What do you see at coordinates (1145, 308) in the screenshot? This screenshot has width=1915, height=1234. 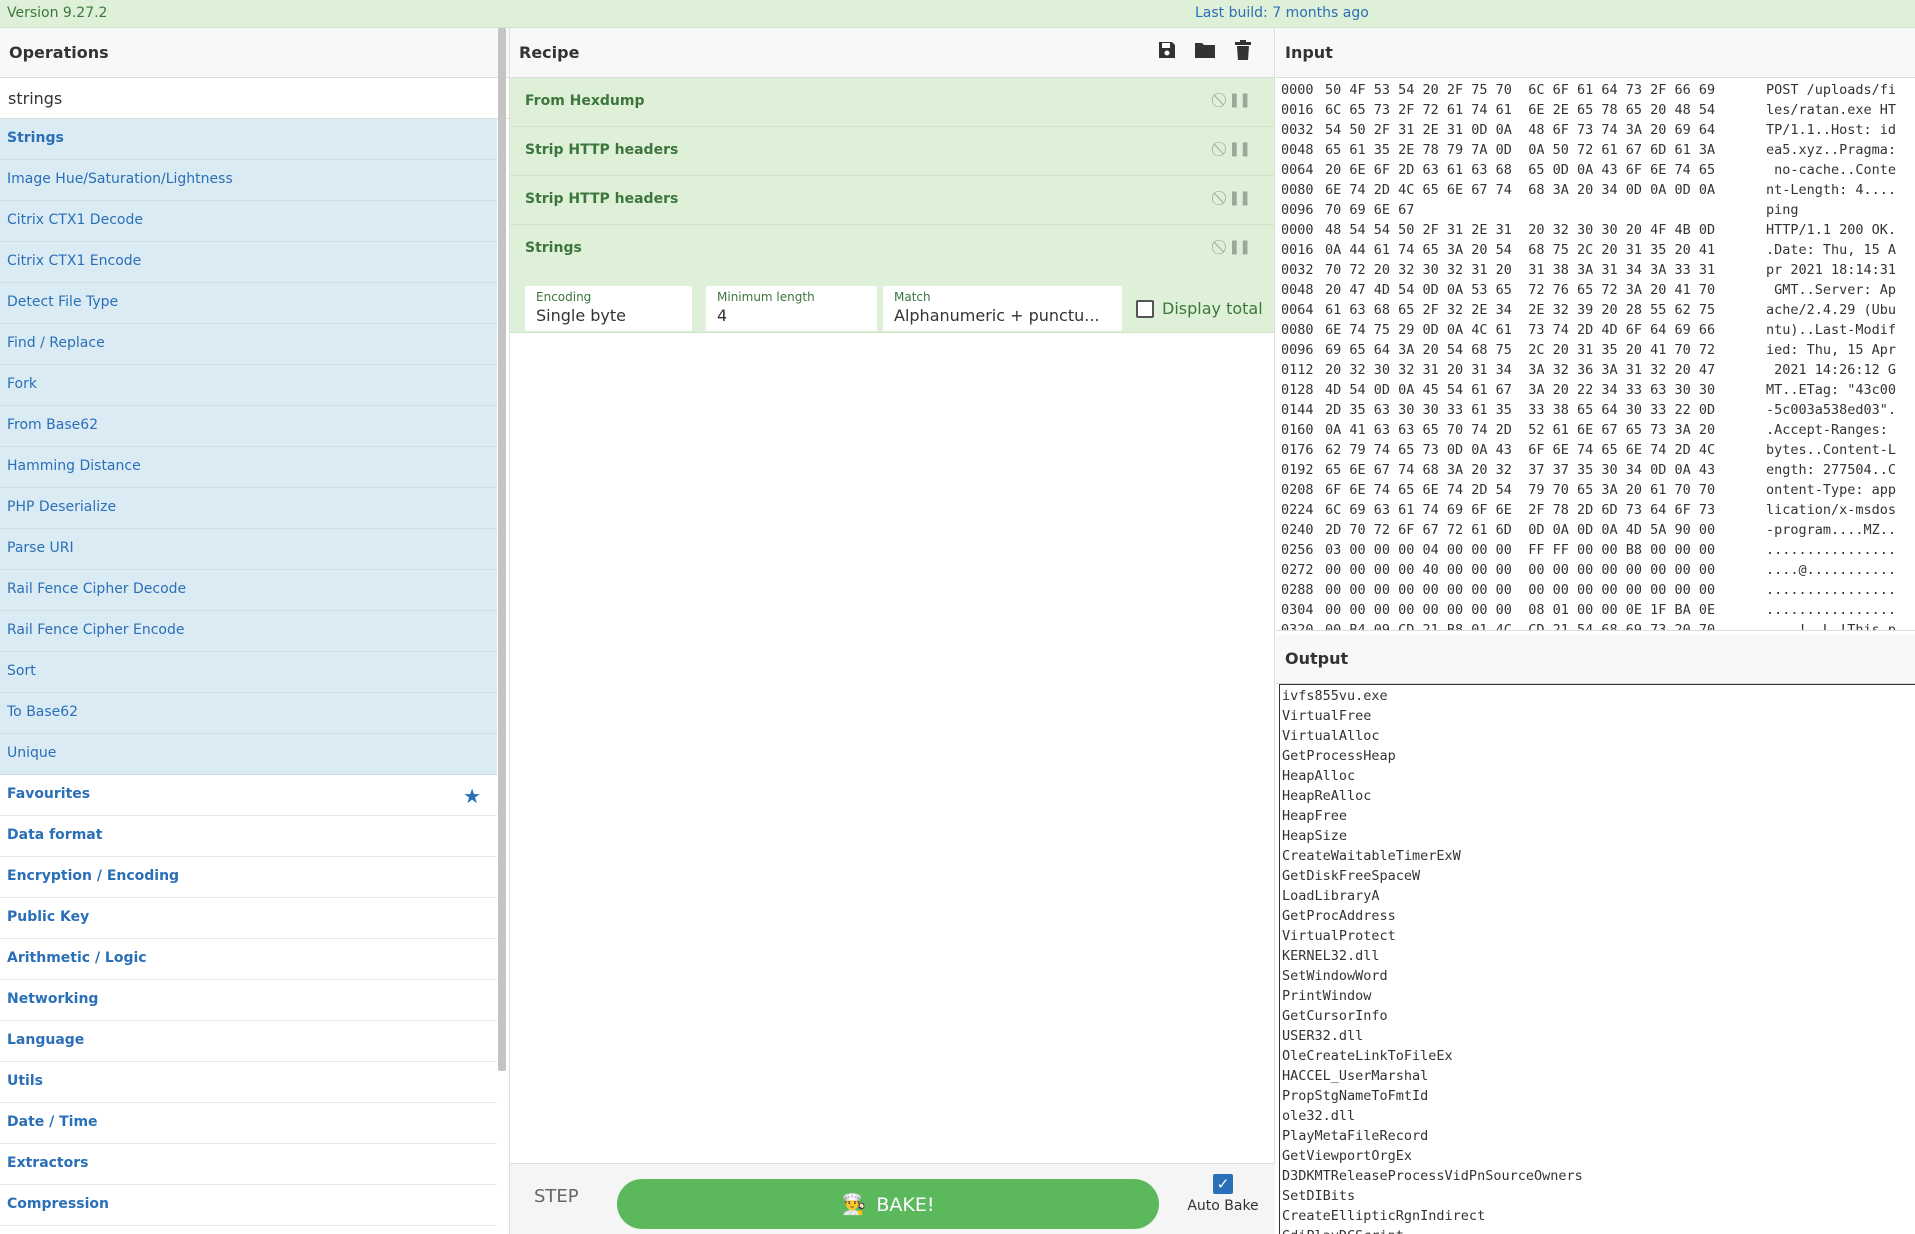 I see `checkbox-icon` at bounding box center [1145, 308].